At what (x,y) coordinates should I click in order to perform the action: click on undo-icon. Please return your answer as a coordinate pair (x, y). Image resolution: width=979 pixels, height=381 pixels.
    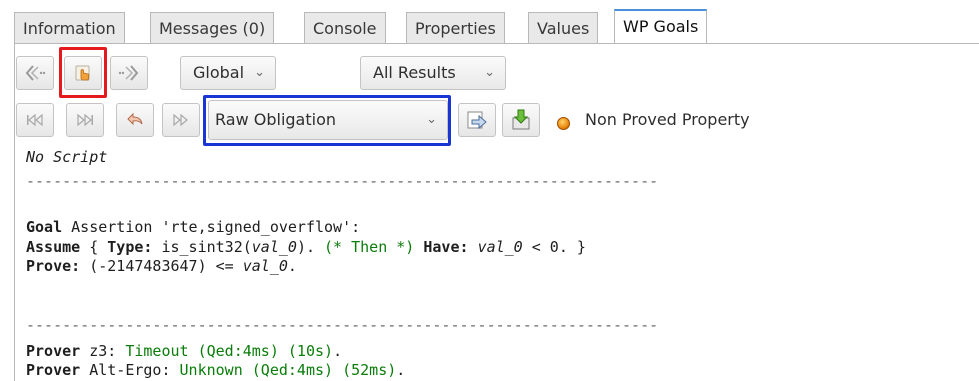
    Looking at the image, I should click on (135, 119).